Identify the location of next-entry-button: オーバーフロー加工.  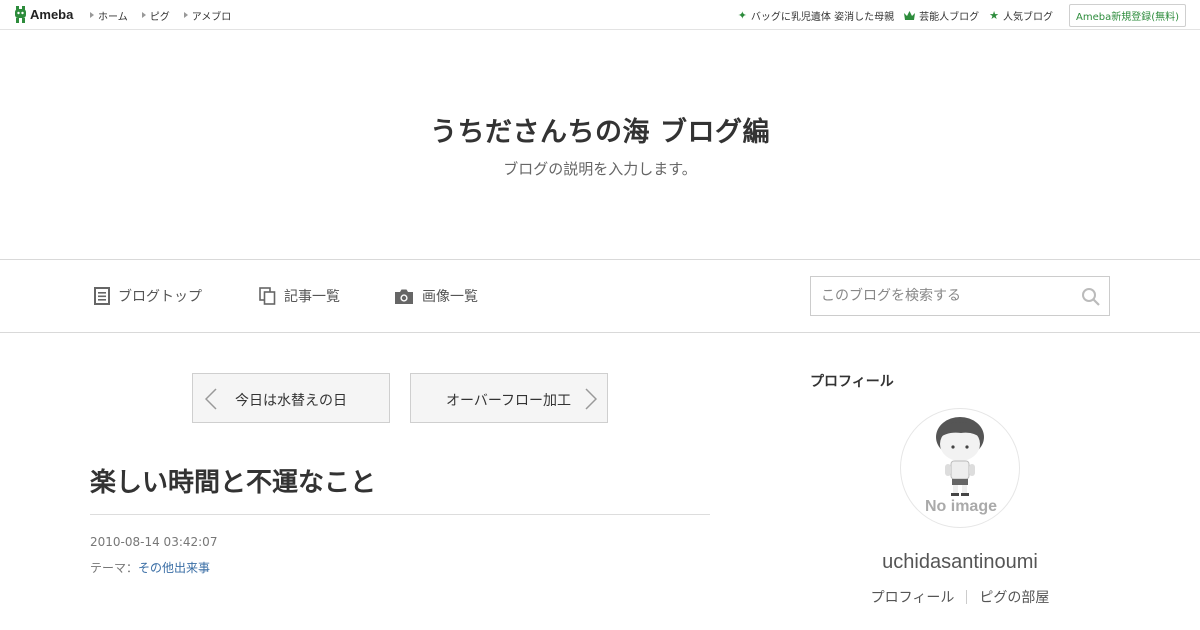
(509, 398).